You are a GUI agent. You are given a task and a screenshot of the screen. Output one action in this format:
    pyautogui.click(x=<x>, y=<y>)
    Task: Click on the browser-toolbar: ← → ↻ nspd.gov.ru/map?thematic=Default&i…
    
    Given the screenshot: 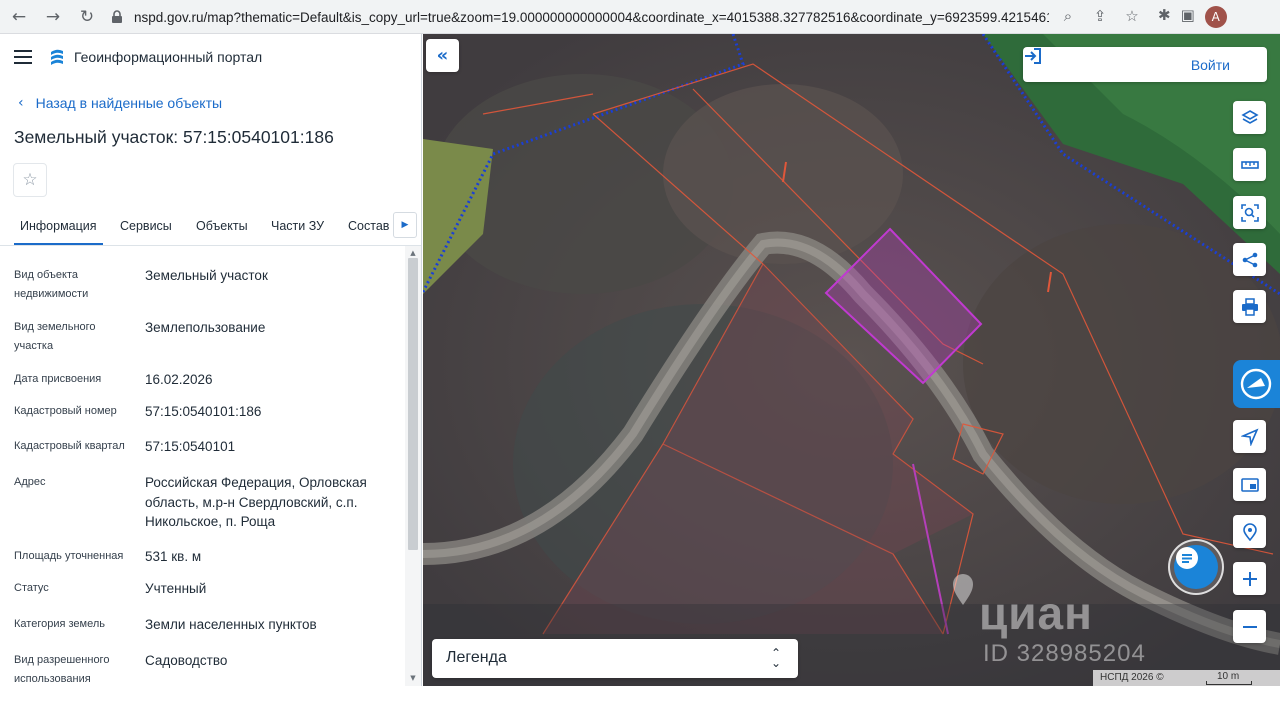 What is the action you would take?
    pyautogui.click(x=640, y=17)
    